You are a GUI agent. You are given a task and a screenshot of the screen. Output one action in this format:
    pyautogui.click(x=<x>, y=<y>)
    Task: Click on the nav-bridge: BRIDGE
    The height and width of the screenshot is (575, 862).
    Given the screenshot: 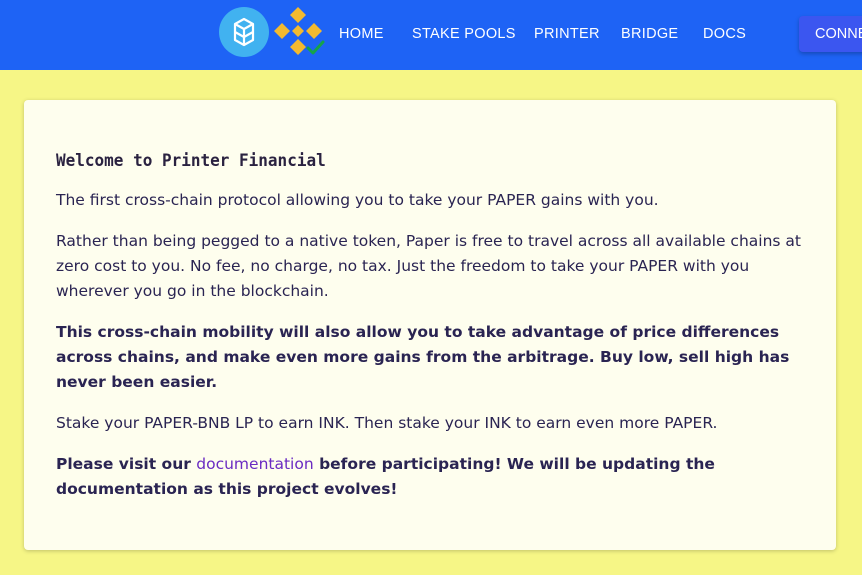 What is the action you would take?
    pyautogui.click(x=649, y=34)
    